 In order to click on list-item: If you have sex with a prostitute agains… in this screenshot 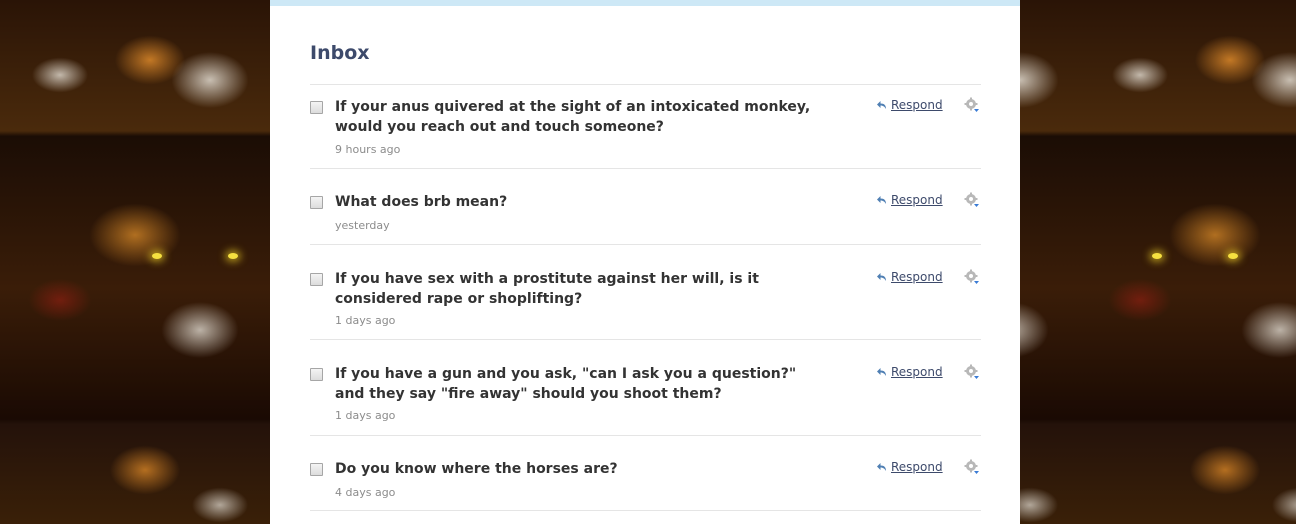, I will do `click(645, 291)`.